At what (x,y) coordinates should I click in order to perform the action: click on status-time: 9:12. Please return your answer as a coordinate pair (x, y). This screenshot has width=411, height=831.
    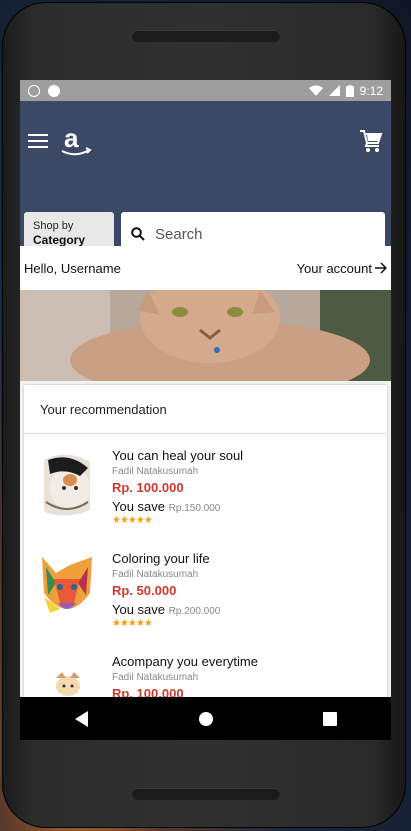
    Looking at the image, I should click on (371, 90).